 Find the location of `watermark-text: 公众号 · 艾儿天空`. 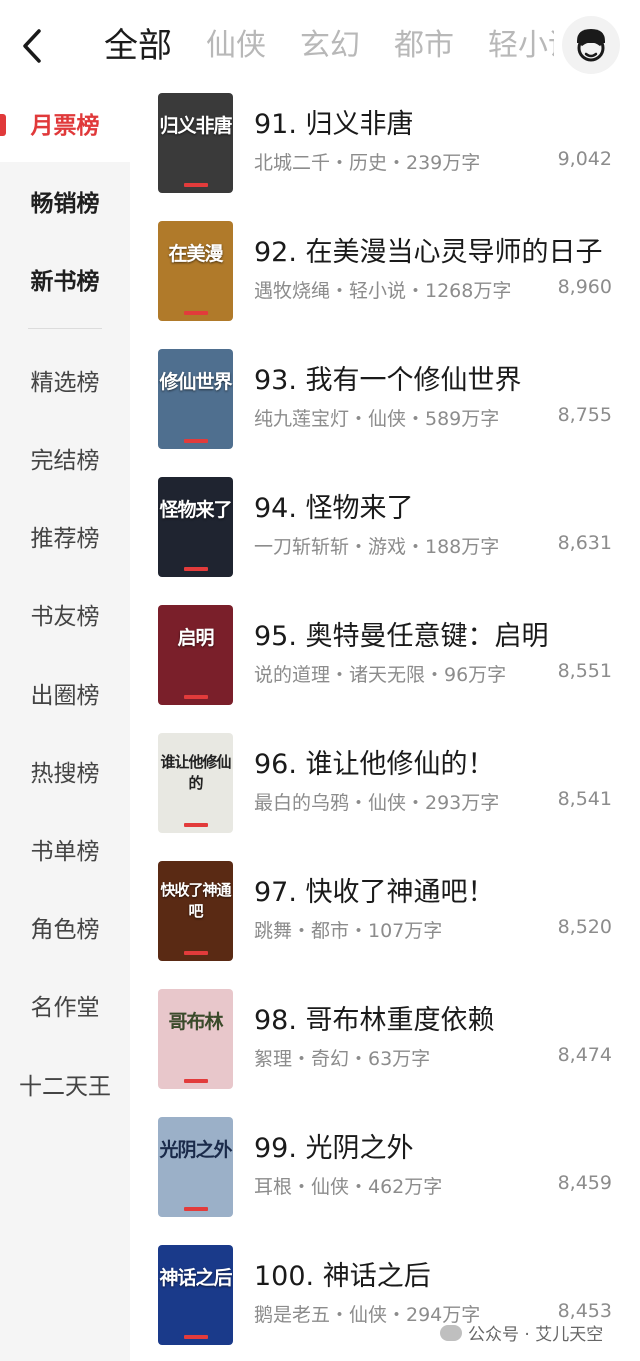

watermark-text: 公众号 · 艾儿天空 is located at coordinates (536, 1335).